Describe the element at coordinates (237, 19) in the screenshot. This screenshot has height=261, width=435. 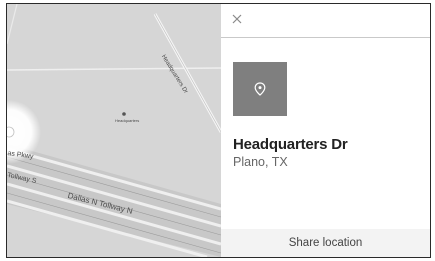
I see `close-icon` at that location.